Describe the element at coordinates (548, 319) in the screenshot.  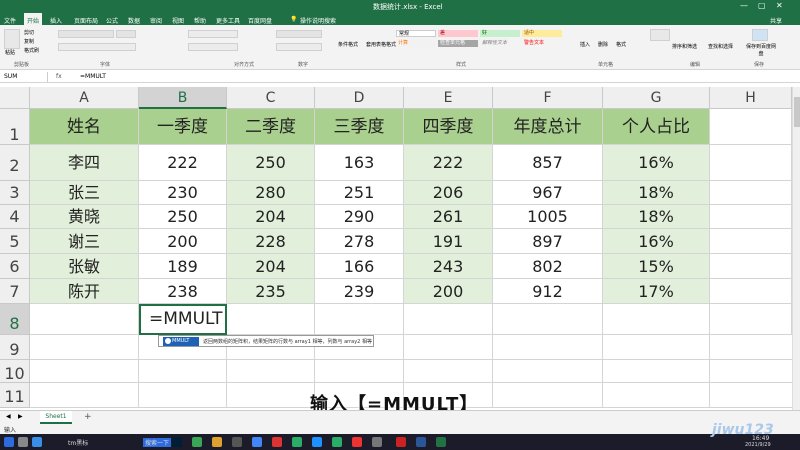
I see `cell-f8` at that location.